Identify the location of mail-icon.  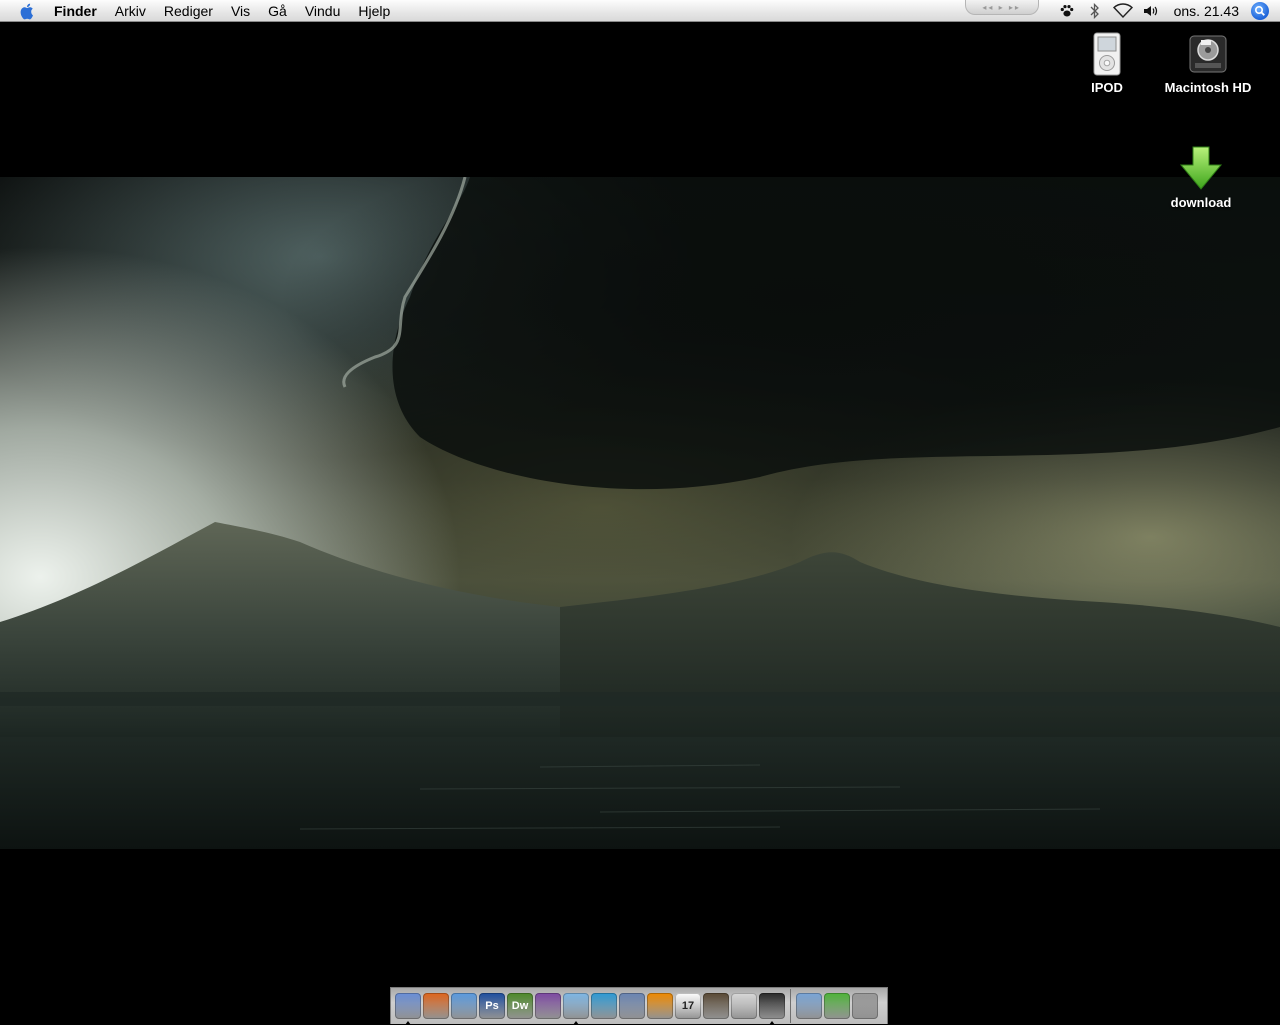
(632, 1006).